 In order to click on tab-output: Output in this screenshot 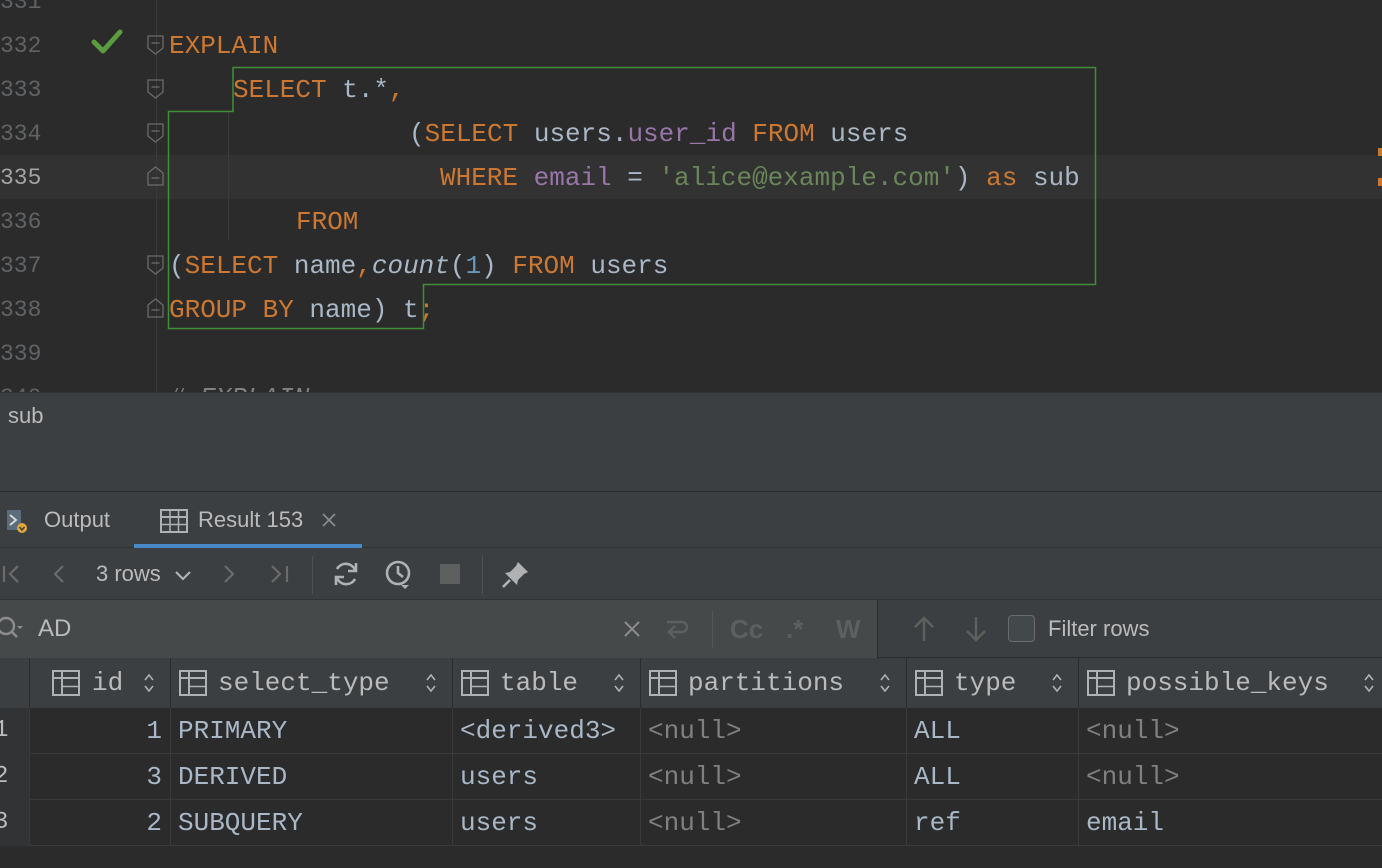, I will do `click(67, 520)`.